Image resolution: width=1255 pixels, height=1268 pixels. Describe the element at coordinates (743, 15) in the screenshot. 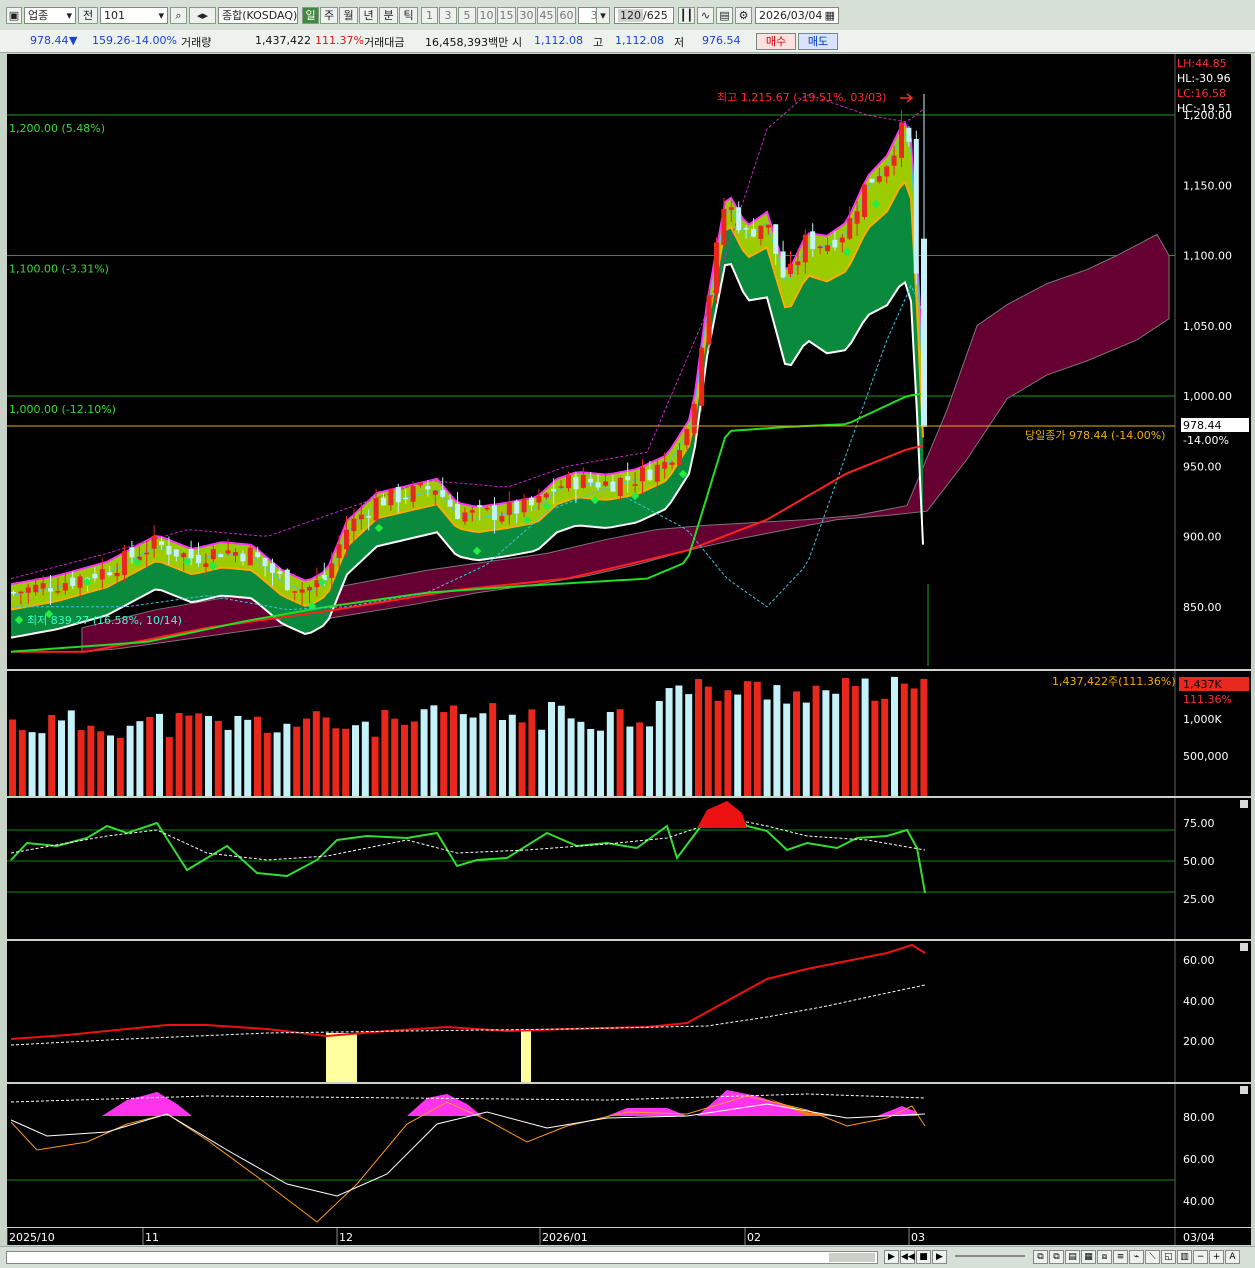

I see `gear-icon: ⚙` at that location.